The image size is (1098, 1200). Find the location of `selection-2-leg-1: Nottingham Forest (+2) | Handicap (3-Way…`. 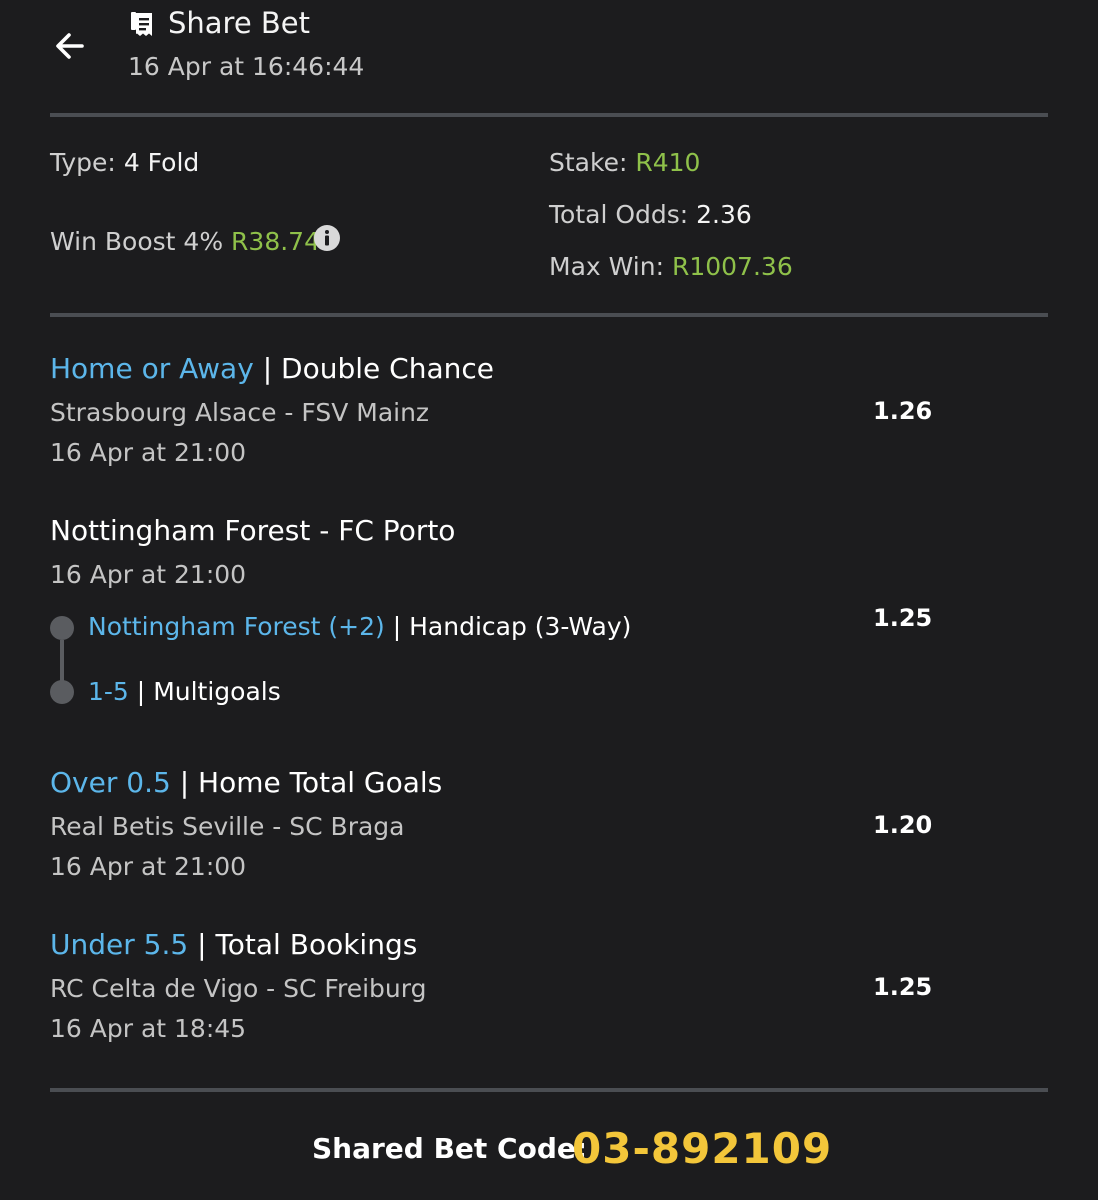

selection-2-leg-1: Nottingham Forest (+2) | Handicap (3-Way… is located at coordinates (360, 626).